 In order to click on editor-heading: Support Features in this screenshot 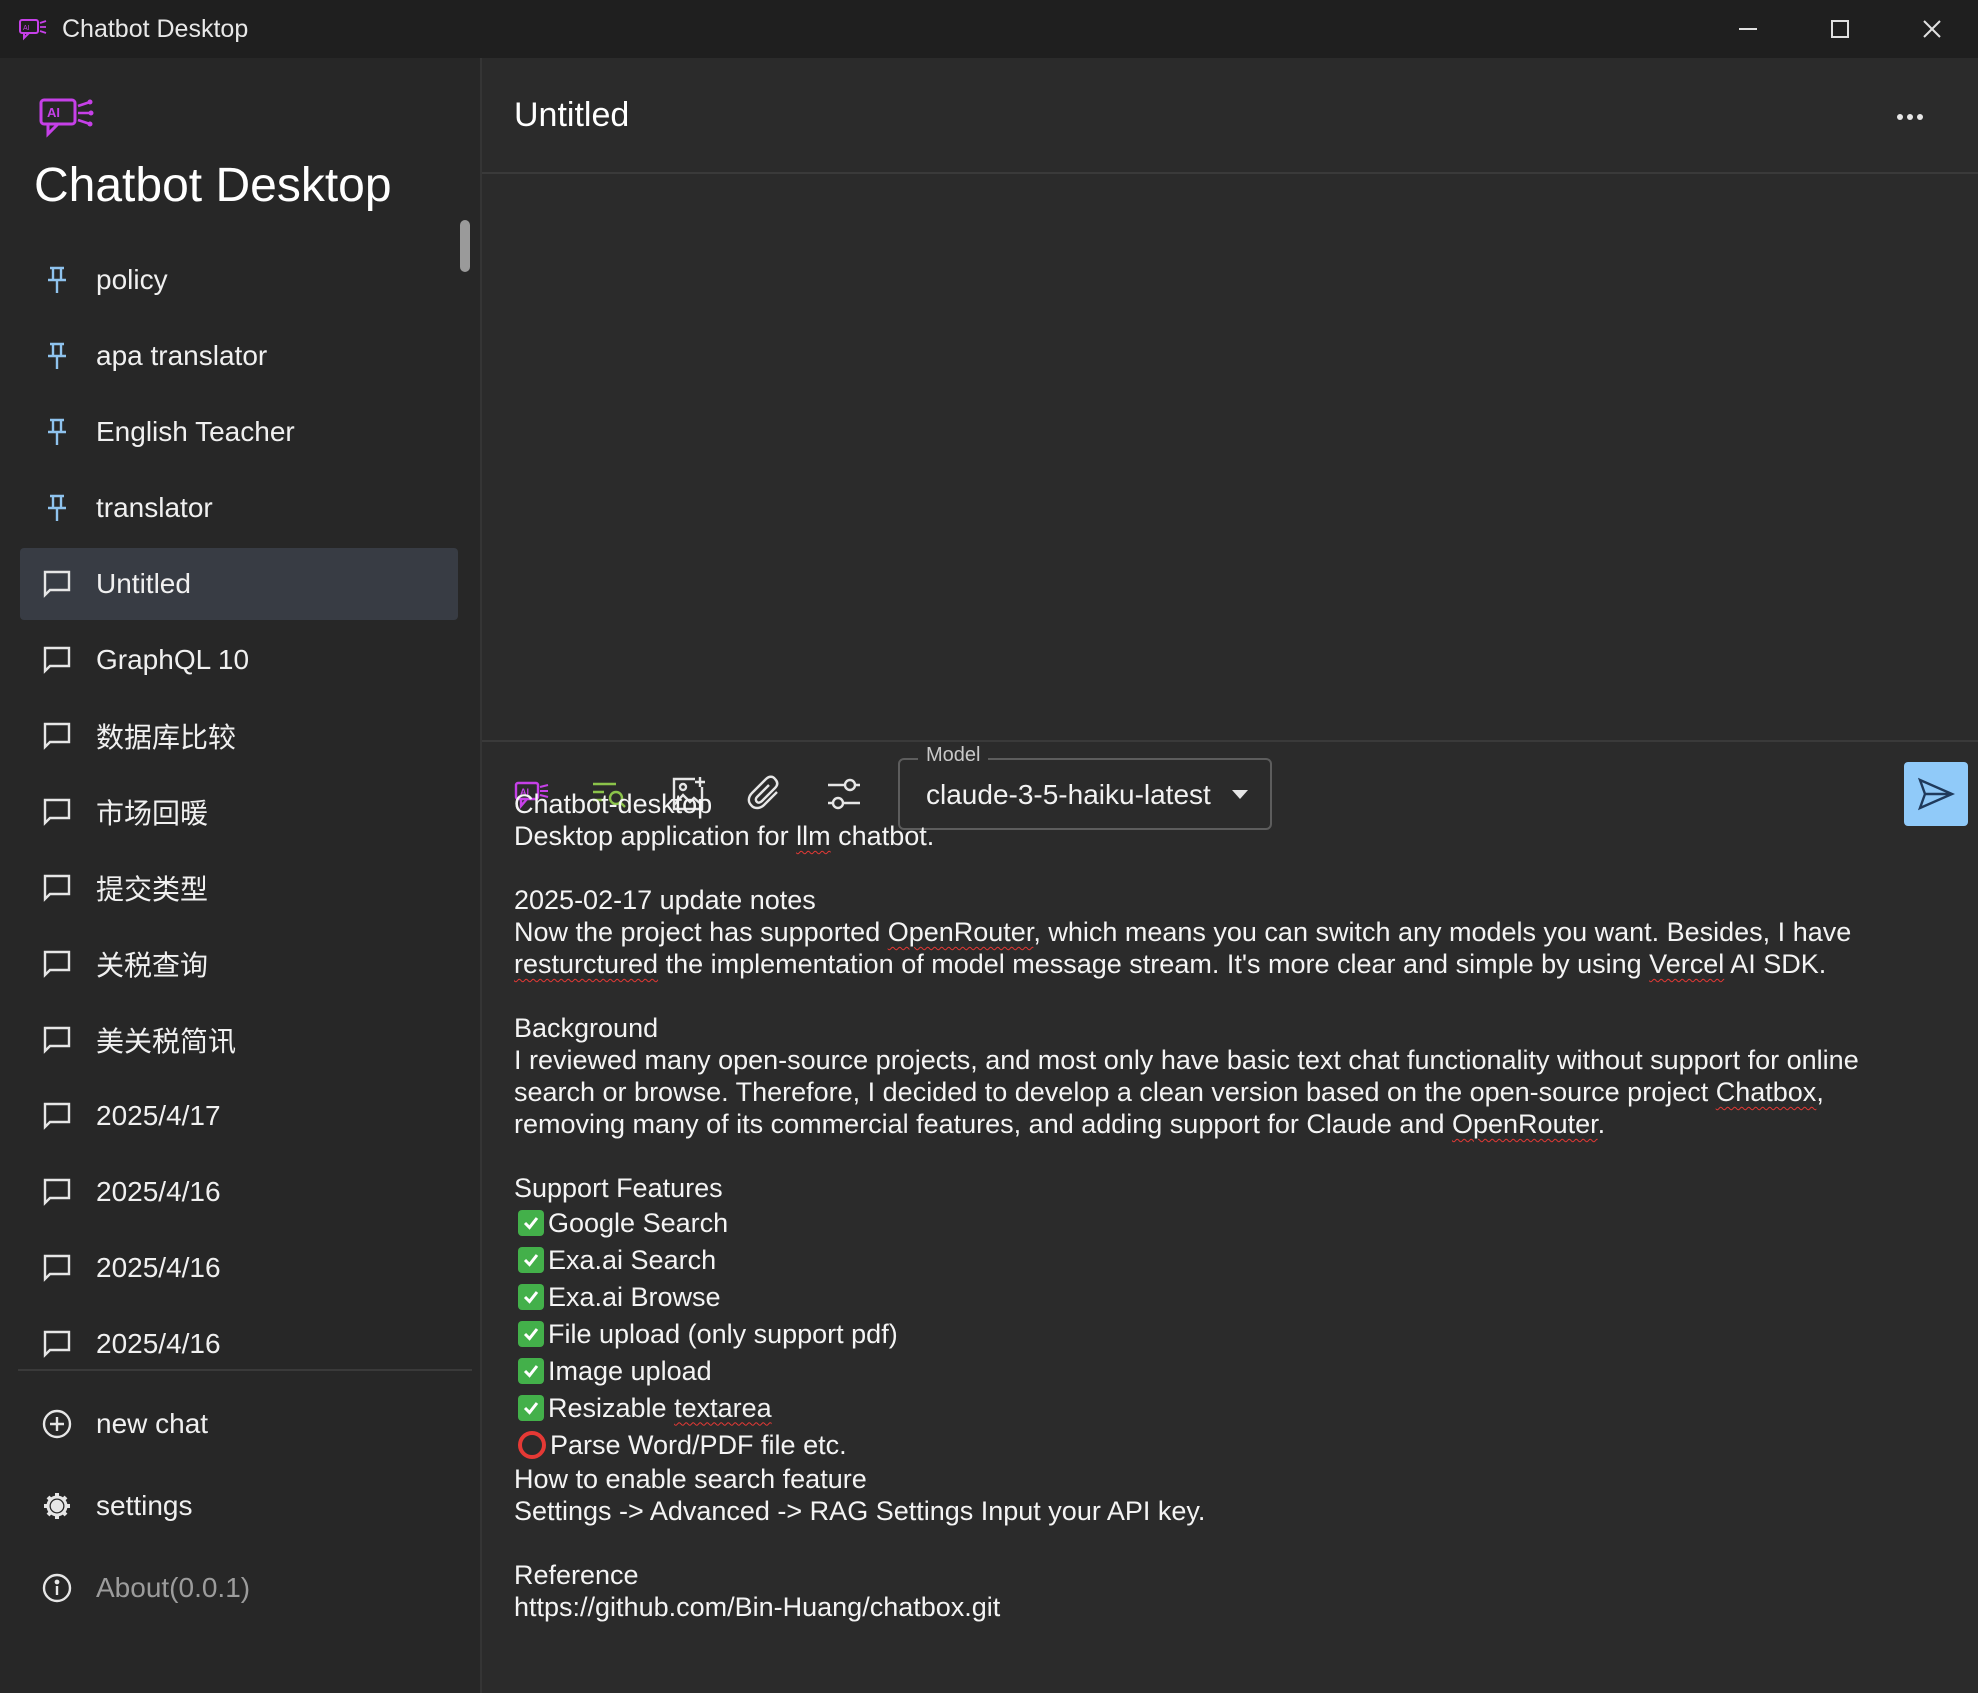, I will do `click(618, 1188)`.